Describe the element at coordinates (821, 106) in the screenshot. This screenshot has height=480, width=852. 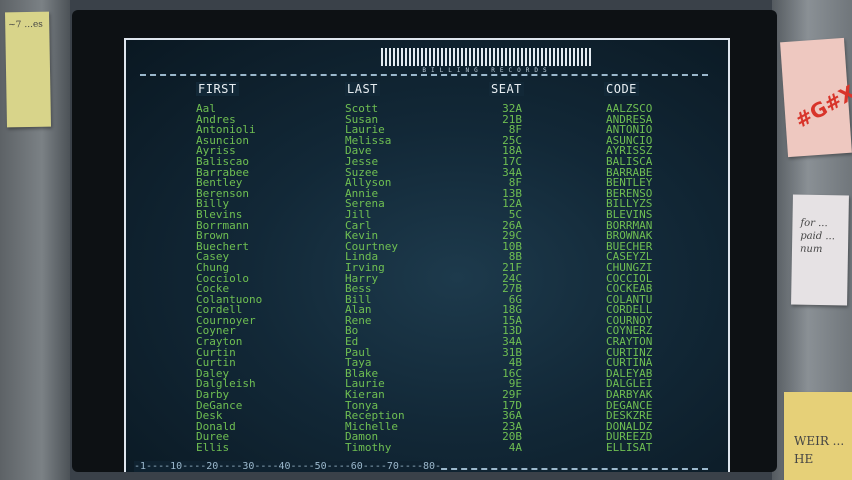
I see `sticky-note-pink-text: #G#X` at that location.